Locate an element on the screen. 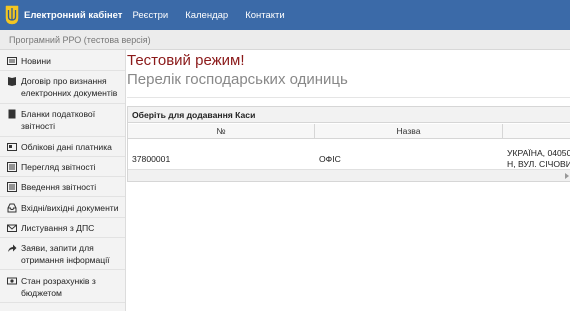 This screenshot has width=570, height=311. share-icon is located at coordinates (12, 248).